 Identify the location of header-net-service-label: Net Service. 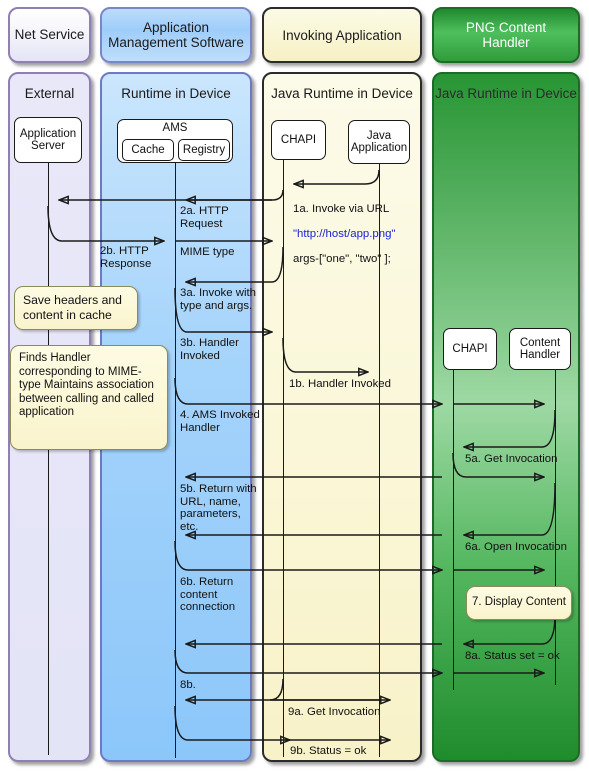
(49, 34).